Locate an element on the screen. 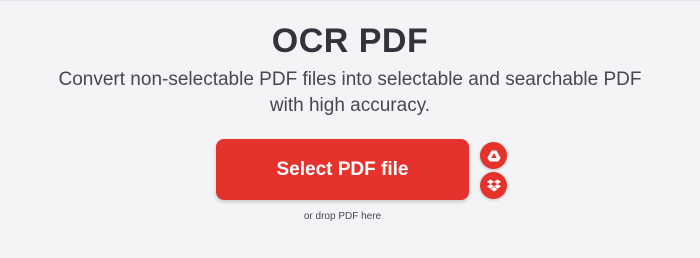  top-divider is located at coordinates (350, 0).